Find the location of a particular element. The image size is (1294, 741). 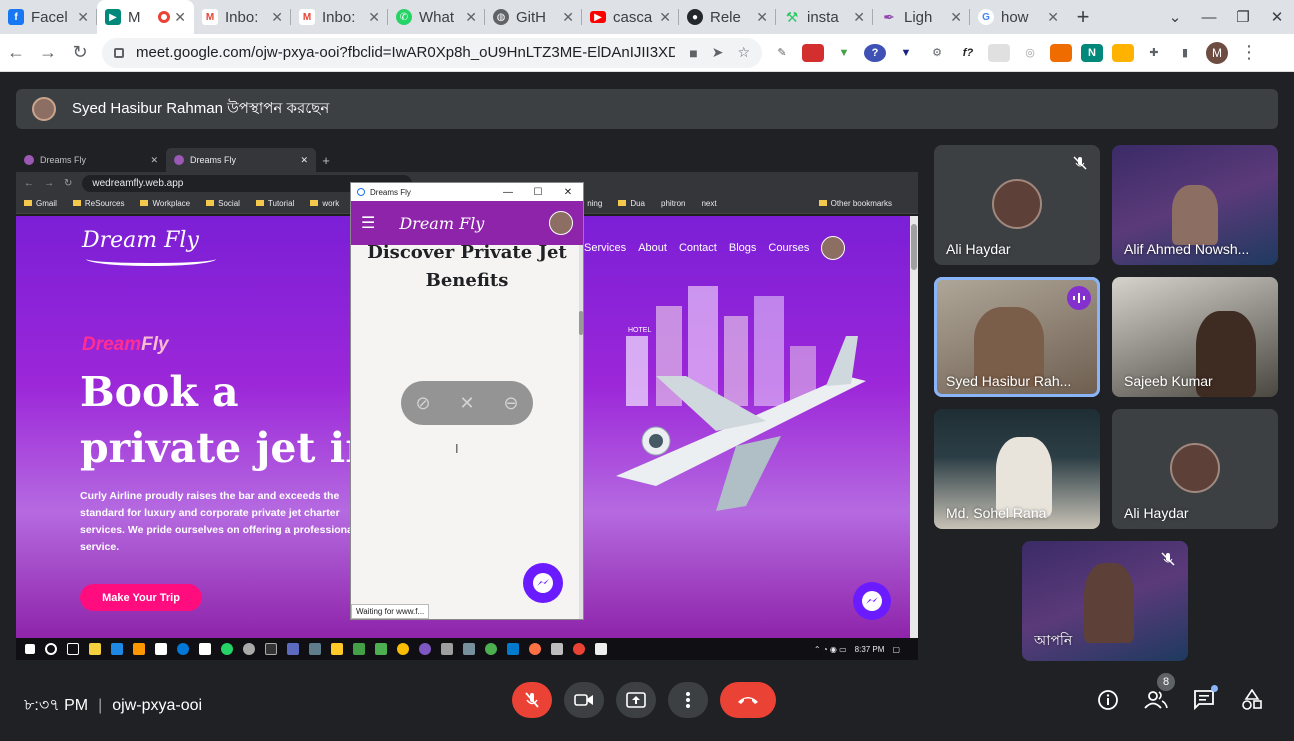

browser-tab: ✆ What ✕ is located at coordinates (436, 17).